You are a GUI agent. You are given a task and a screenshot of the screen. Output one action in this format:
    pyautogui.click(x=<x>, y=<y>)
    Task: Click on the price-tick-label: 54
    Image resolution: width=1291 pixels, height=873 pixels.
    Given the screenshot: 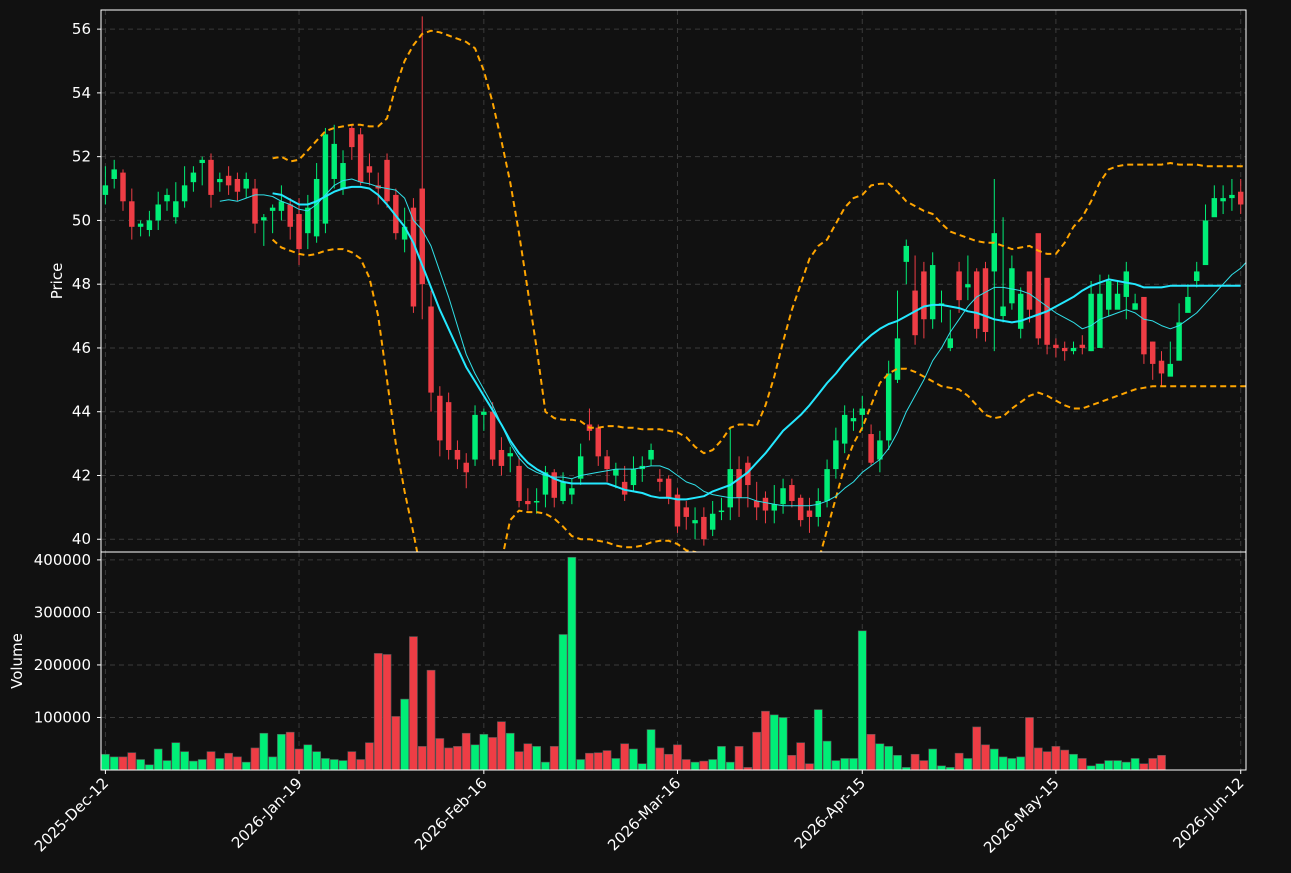 What is the action you would take?
    pyautogui.click(x=81, y=93)
    